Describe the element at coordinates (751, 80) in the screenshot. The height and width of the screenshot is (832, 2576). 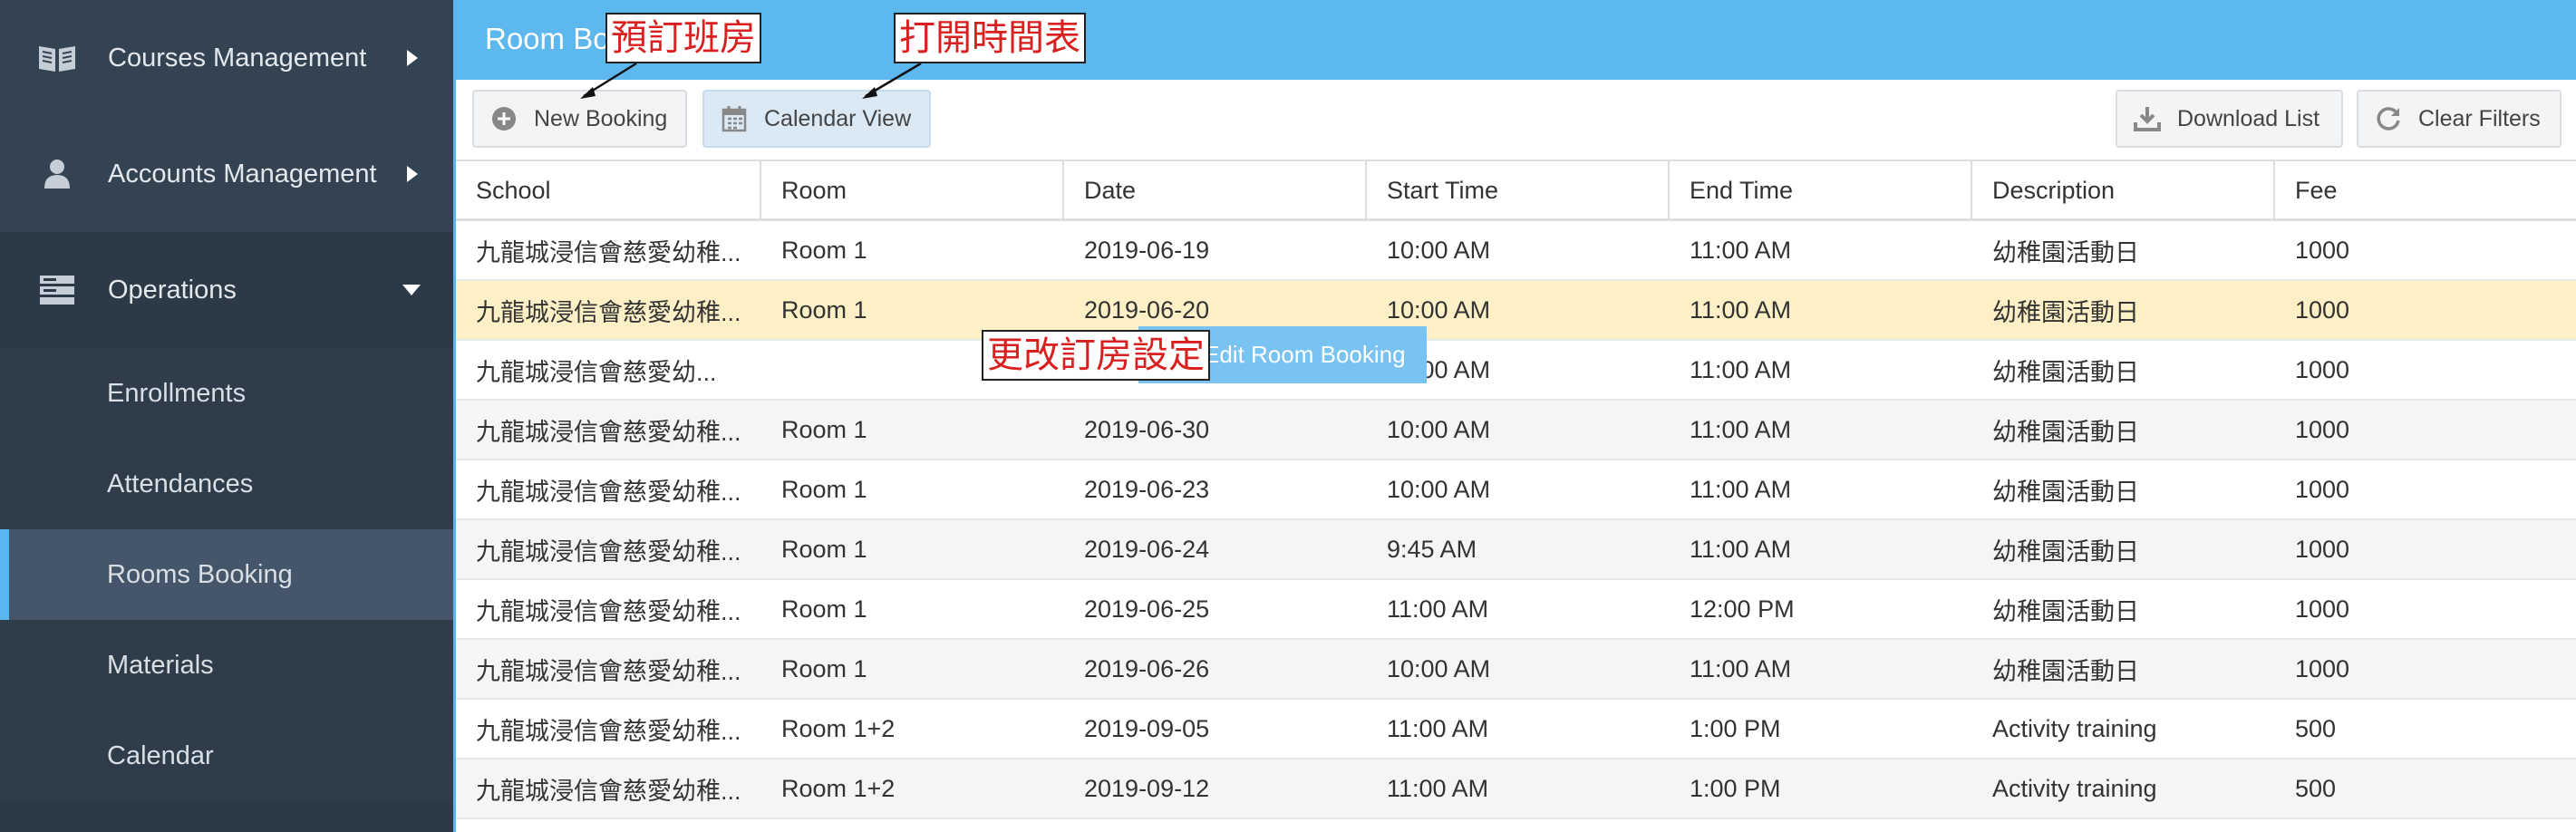
I see `annotation-arrows` at that location.